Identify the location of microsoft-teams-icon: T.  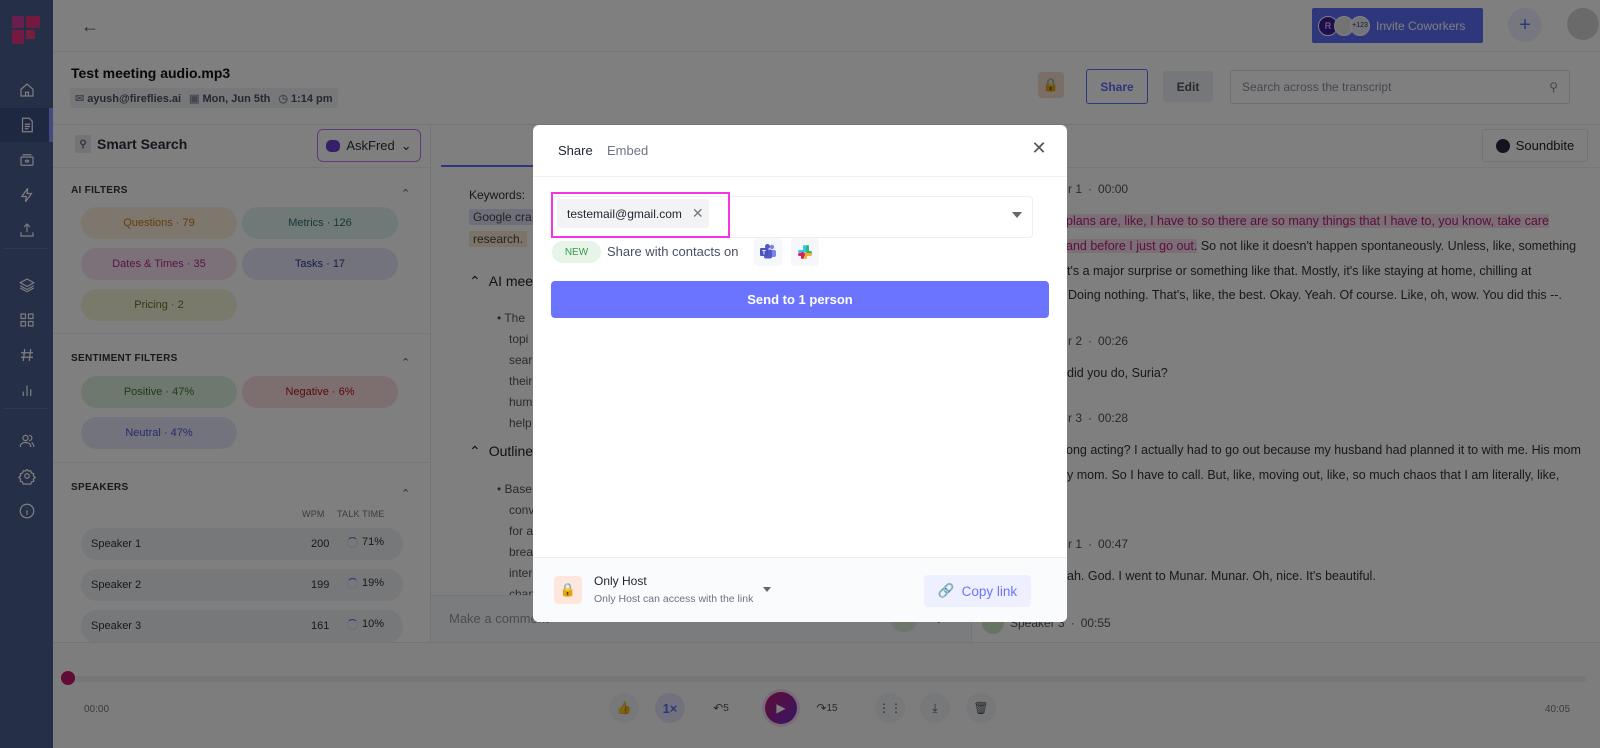
(768, 251).